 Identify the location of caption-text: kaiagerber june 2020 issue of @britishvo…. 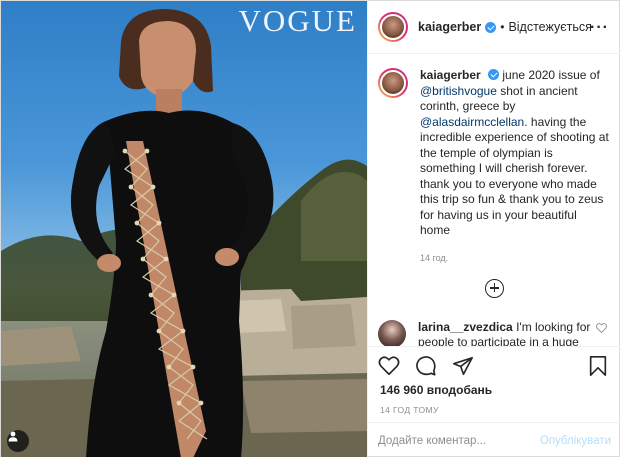
(515, 153).